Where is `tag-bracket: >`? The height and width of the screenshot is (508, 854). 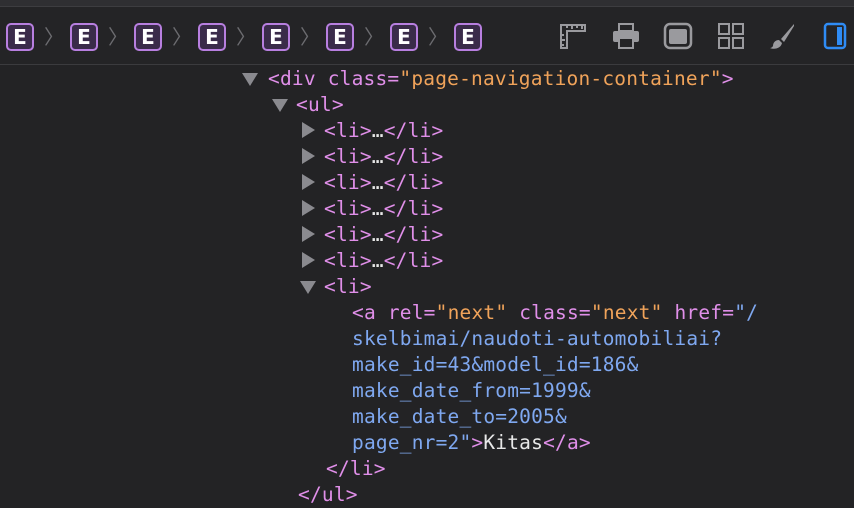 tag-bracket: > is located at coordinates (727, 78).